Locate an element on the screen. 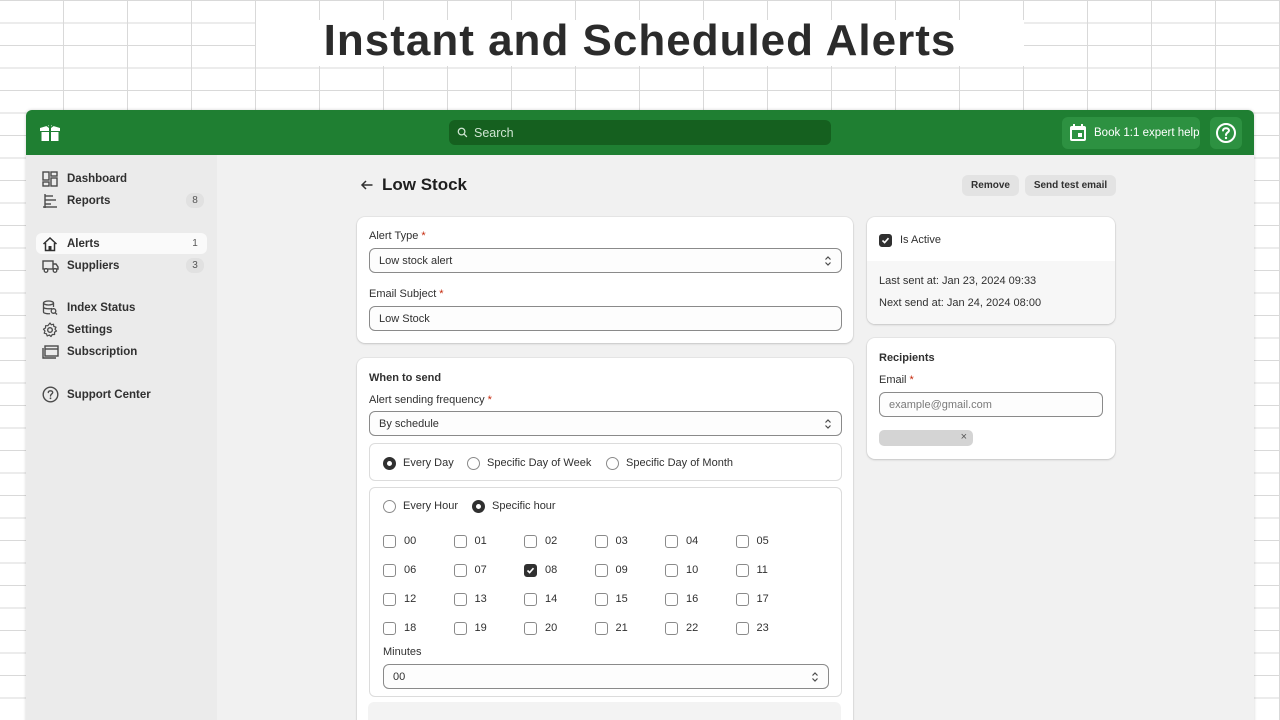 The image size is (1280, 720). hour-label: 14 is located at coordinates (551, 599).